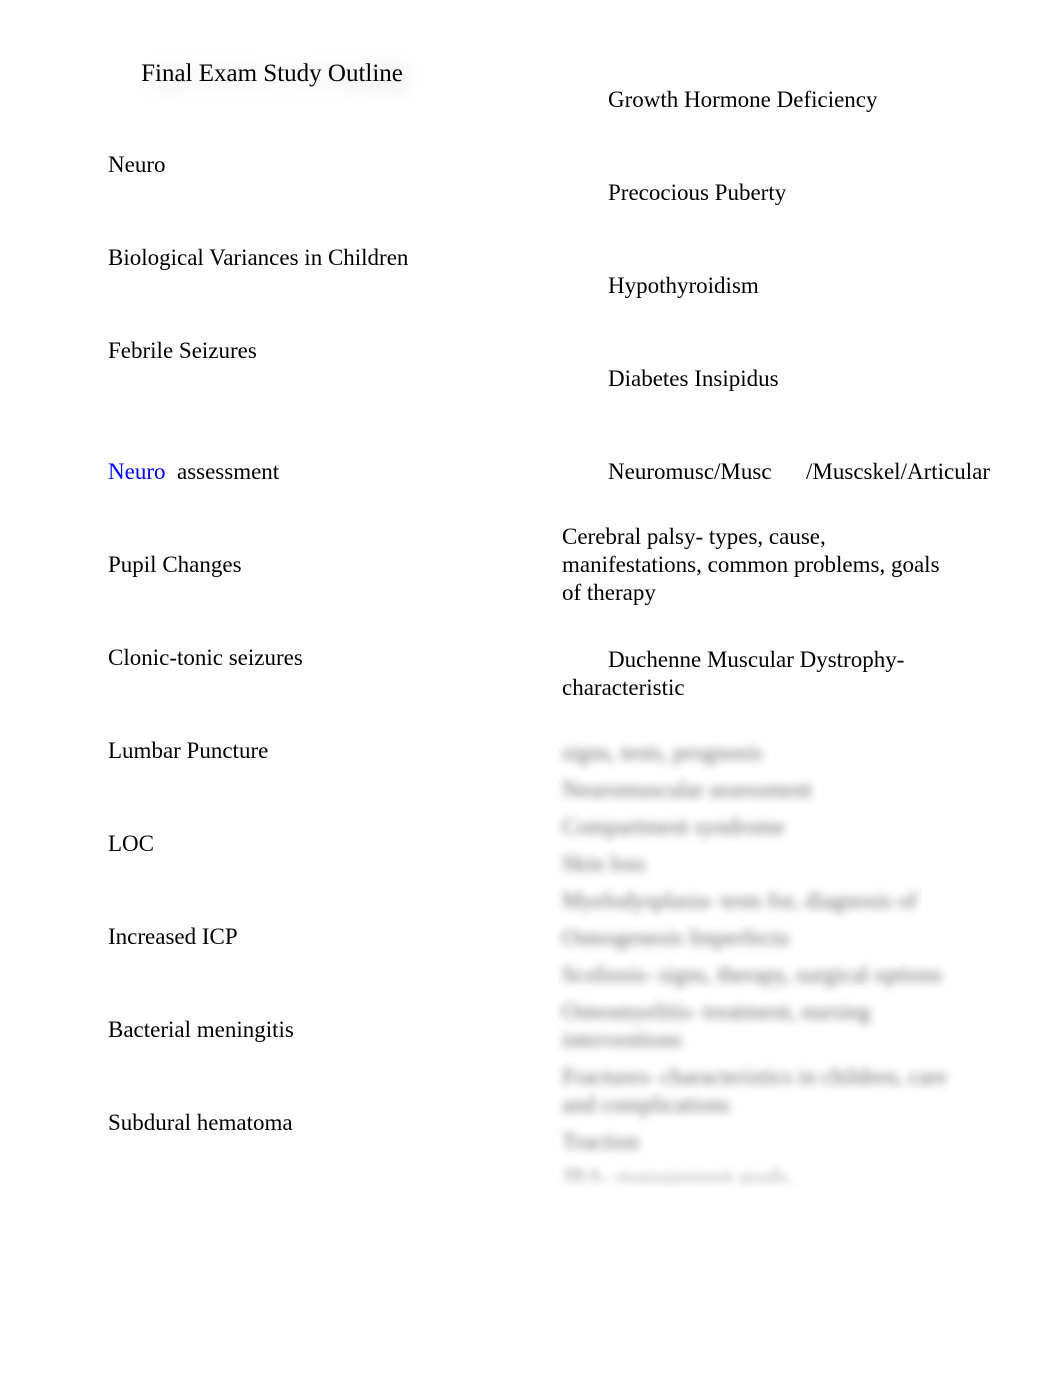  What do you see at coordinates (683, 285) in the screenshot?
I see `outline-item-label: Hypothyroidism` at bounding box center [683, 285].